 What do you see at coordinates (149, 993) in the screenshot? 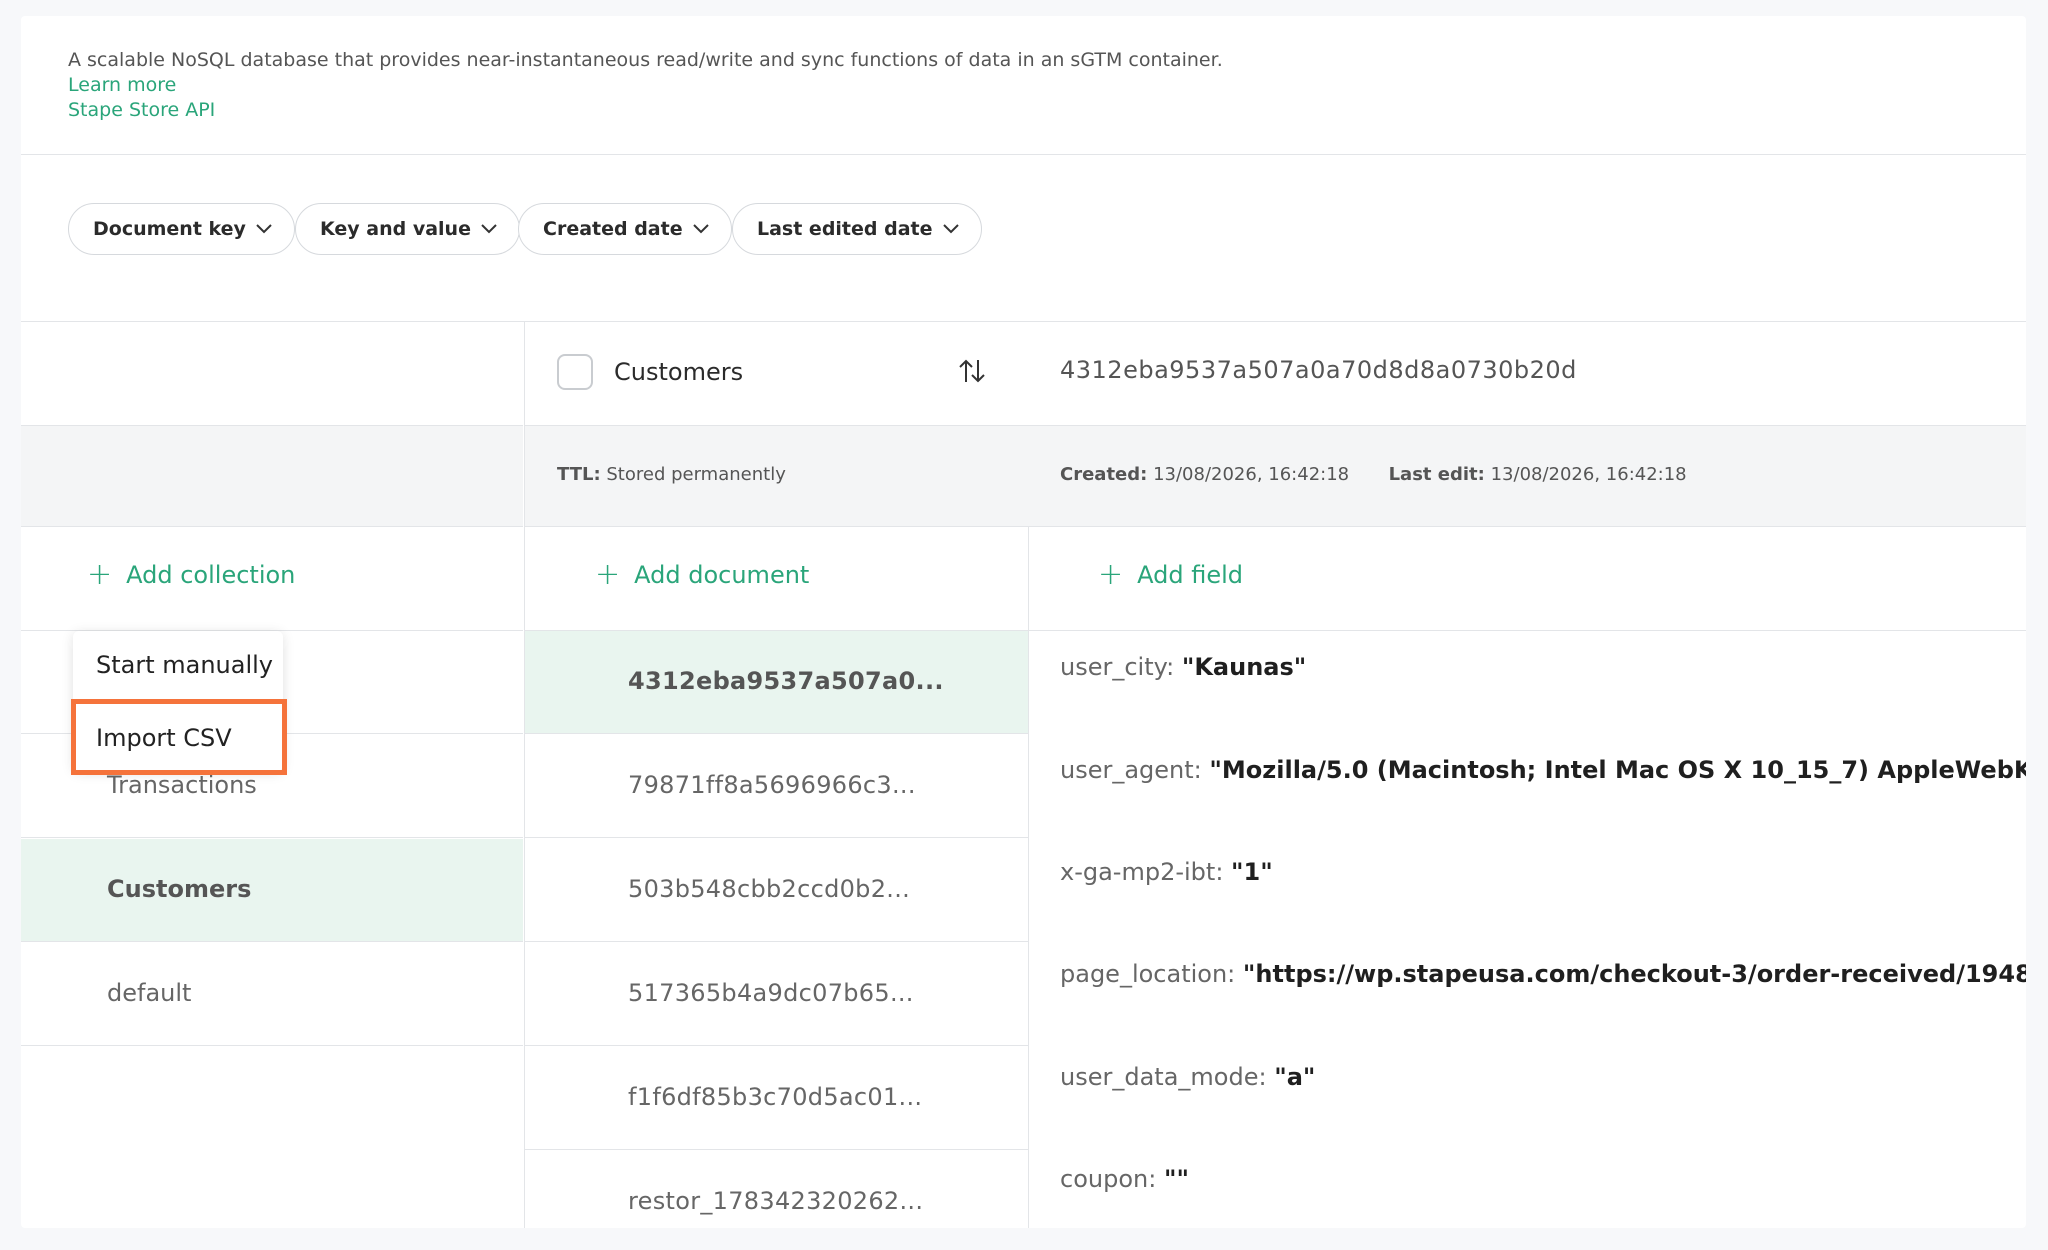
I see `collection-label: default` at bounding box center [149, 993].